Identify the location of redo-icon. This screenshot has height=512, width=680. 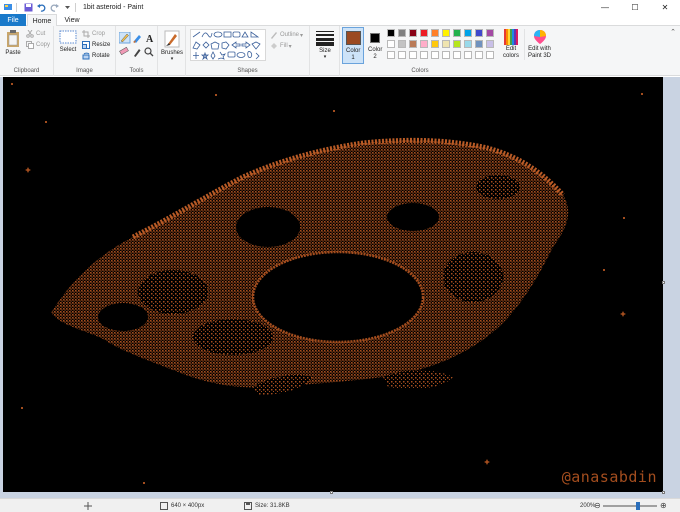
(54, 7).